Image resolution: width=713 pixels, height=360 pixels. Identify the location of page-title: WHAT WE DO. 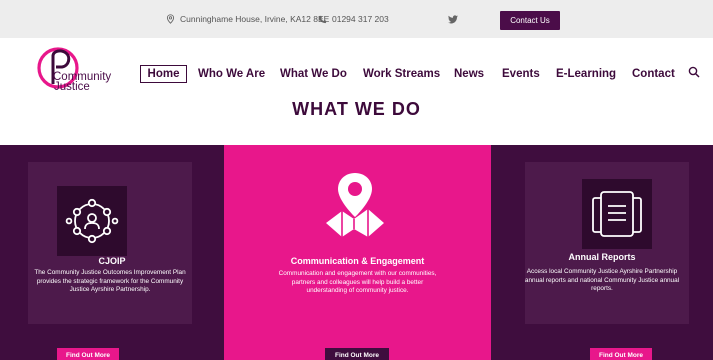
(356, 109).